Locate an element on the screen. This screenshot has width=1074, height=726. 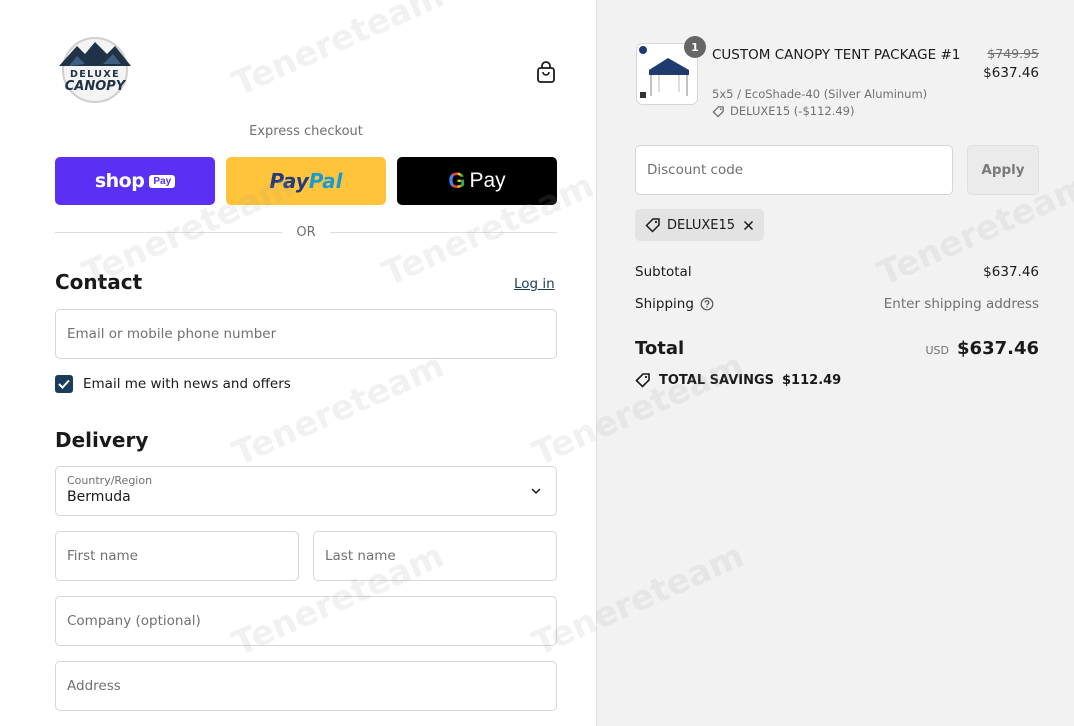
product-variant: 5x5 / EcoShade-40 (Silver Aluminum) is located at coordinates (820, 94).